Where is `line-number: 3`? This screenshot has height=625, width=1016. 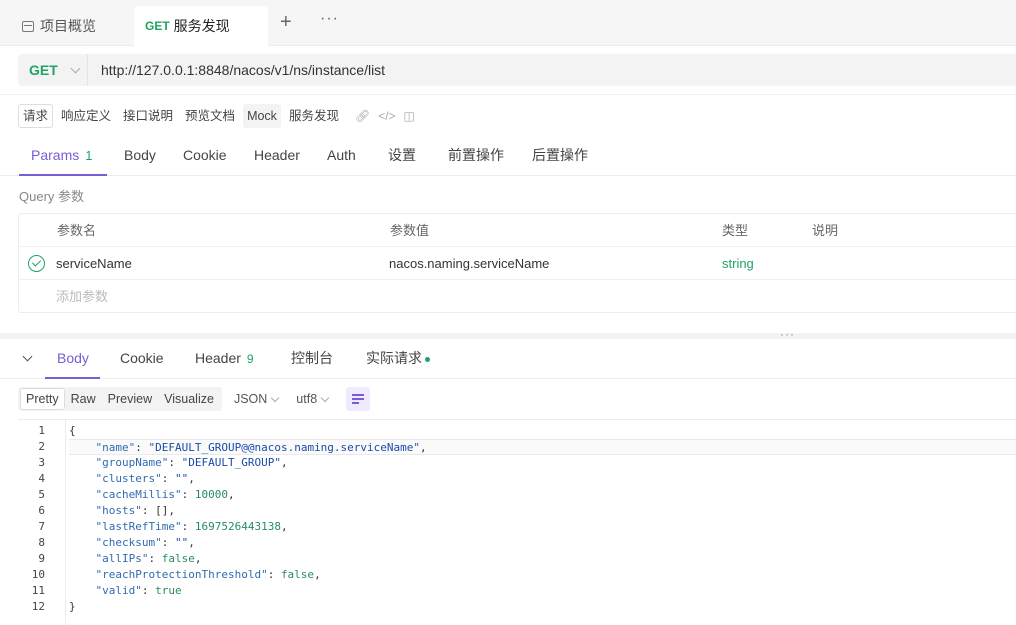
line-number: 3 is located at coordinates (41, 462).